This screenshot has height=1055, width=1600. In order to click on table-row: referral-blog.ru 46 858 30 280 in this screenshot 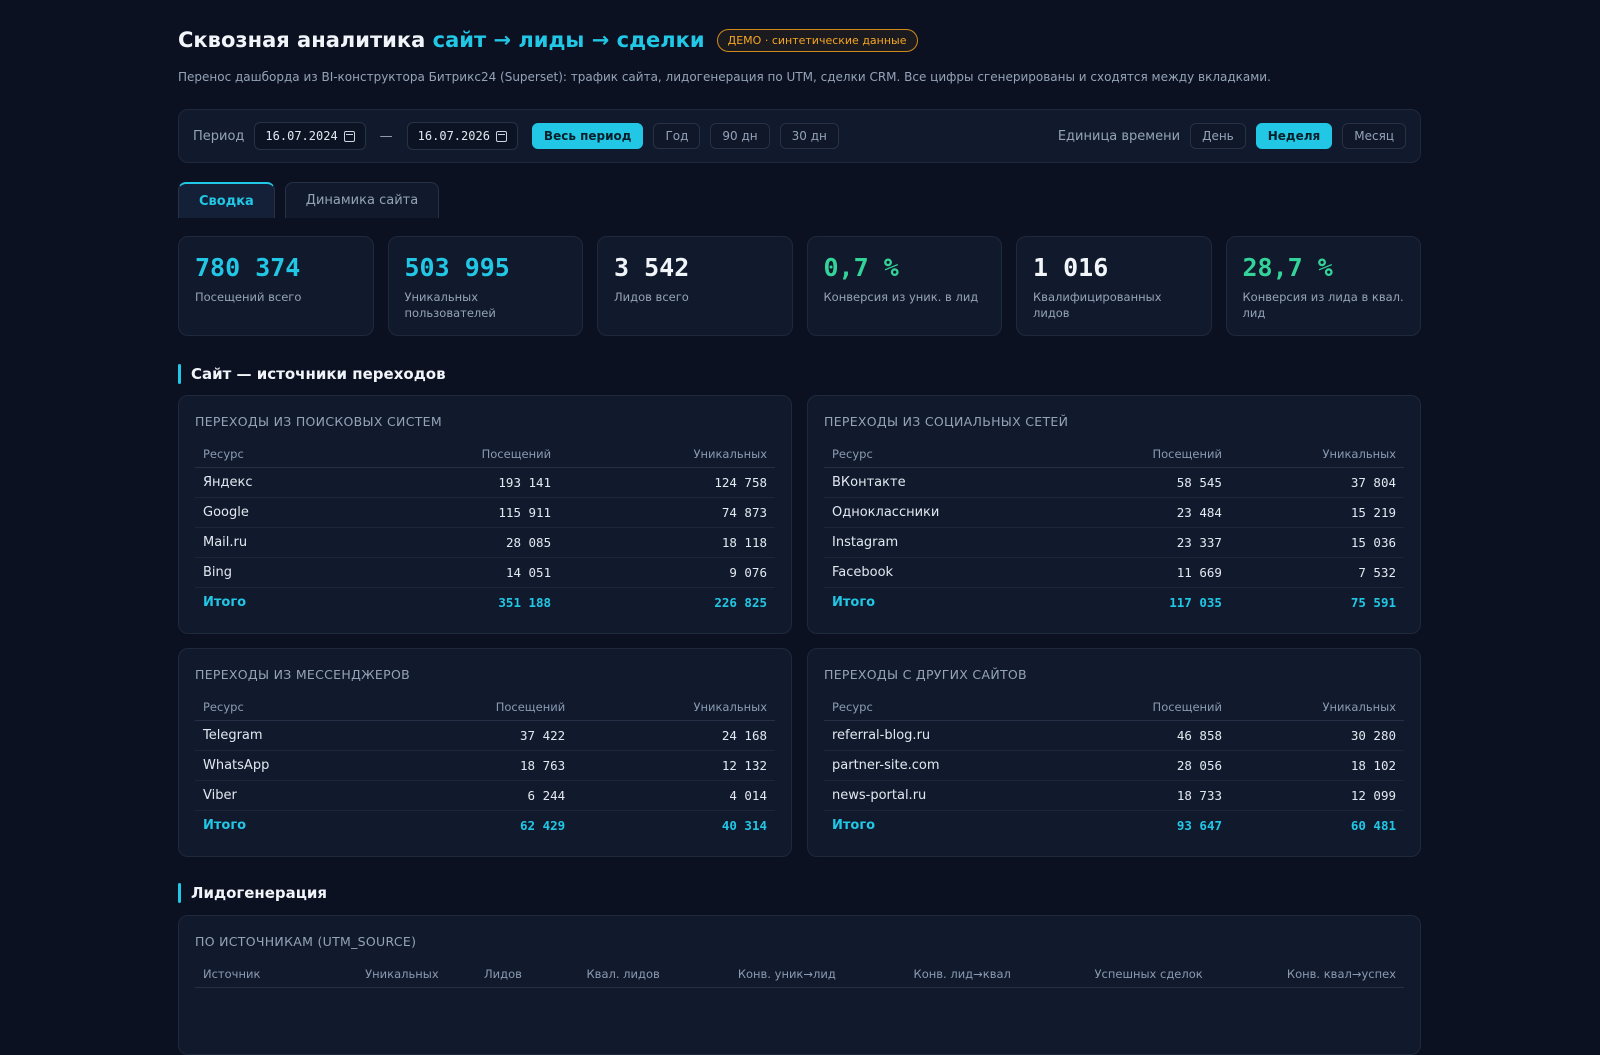, I will do `click(1114, 735)`.